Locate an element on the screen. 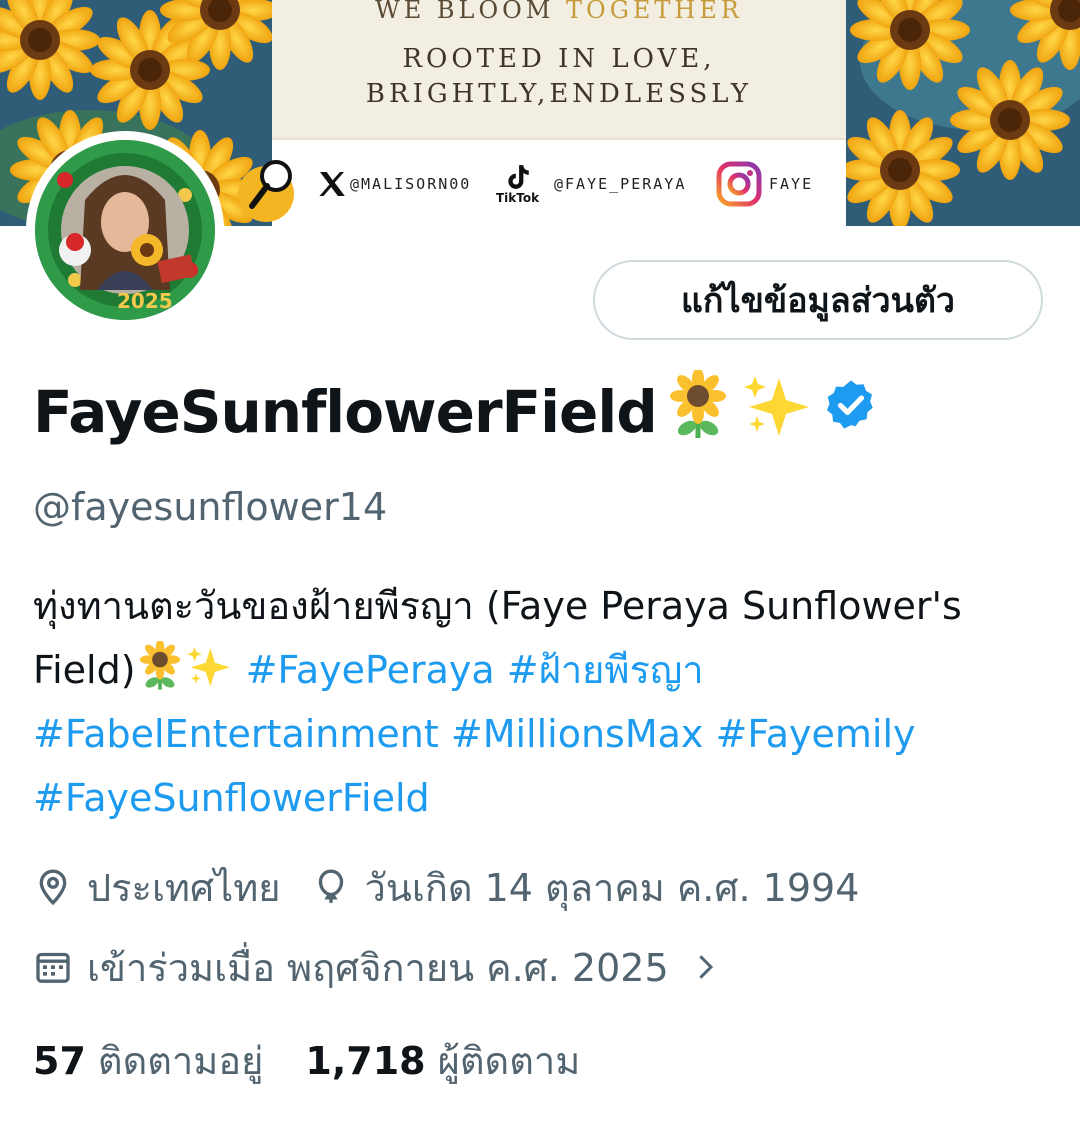  sunflower-emoji is located at coordinates (698, 411).